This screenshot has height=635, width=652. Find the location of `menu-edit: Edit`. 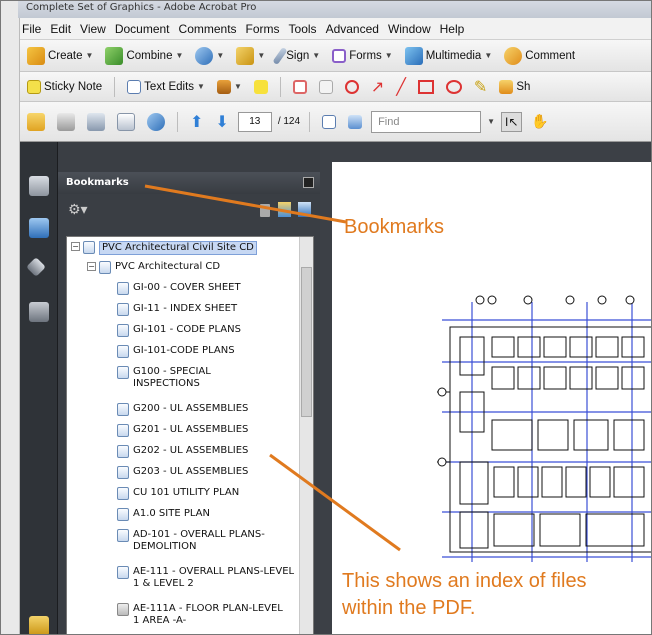

menu-edit: Edit is located at coordinates (60, 29).